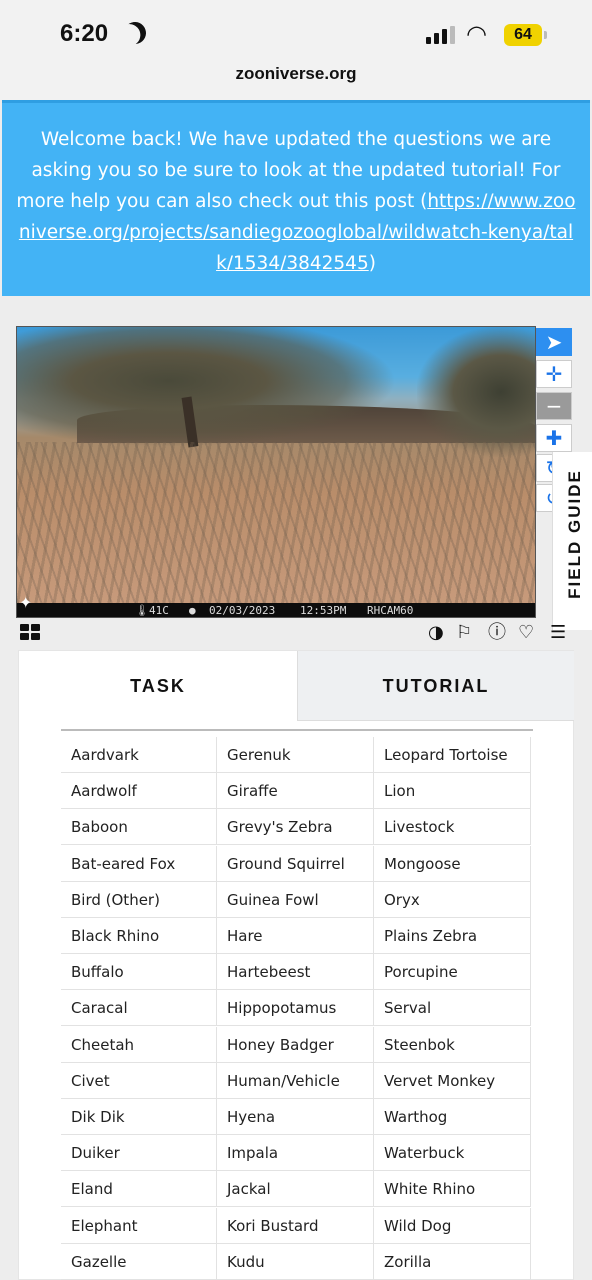  What do you see at coordinates (295, 1117) in the screenshot?
I see `species-choice: Hyena` at bounding box center [295, 1117].